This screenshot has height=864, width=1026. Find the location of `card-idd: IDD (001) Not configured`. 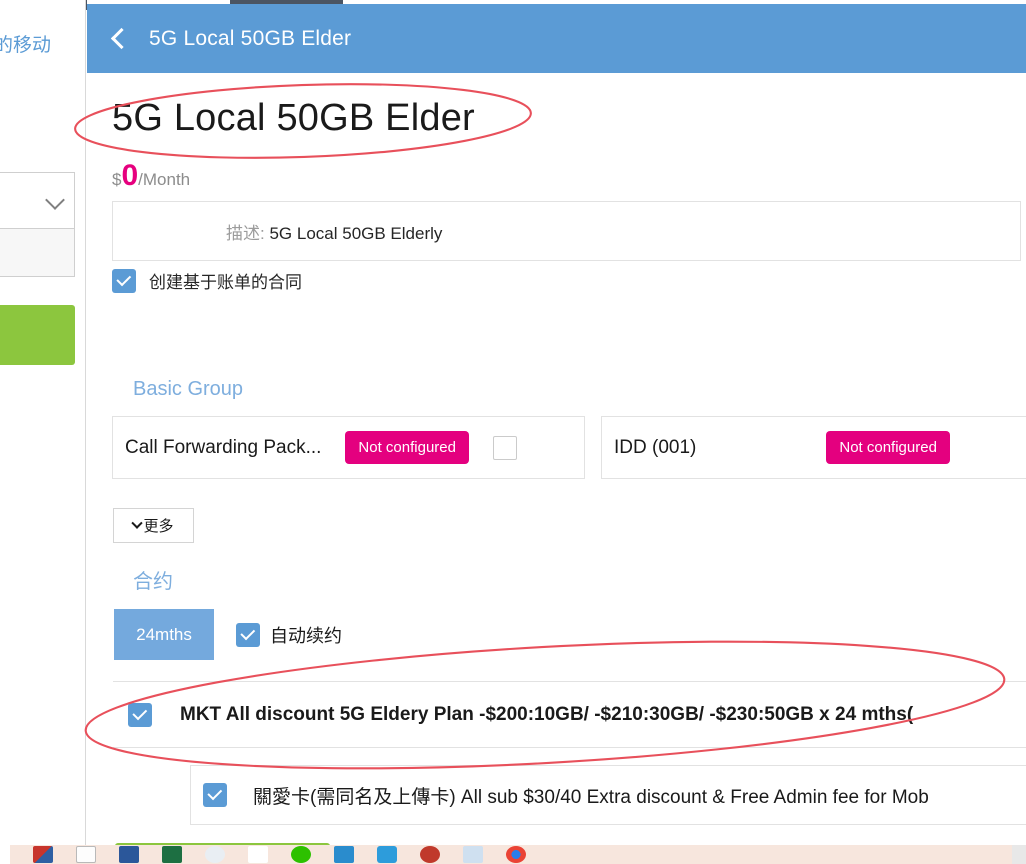

card-idd: IDD (001) Not configured is located at coordinates (813, 447).